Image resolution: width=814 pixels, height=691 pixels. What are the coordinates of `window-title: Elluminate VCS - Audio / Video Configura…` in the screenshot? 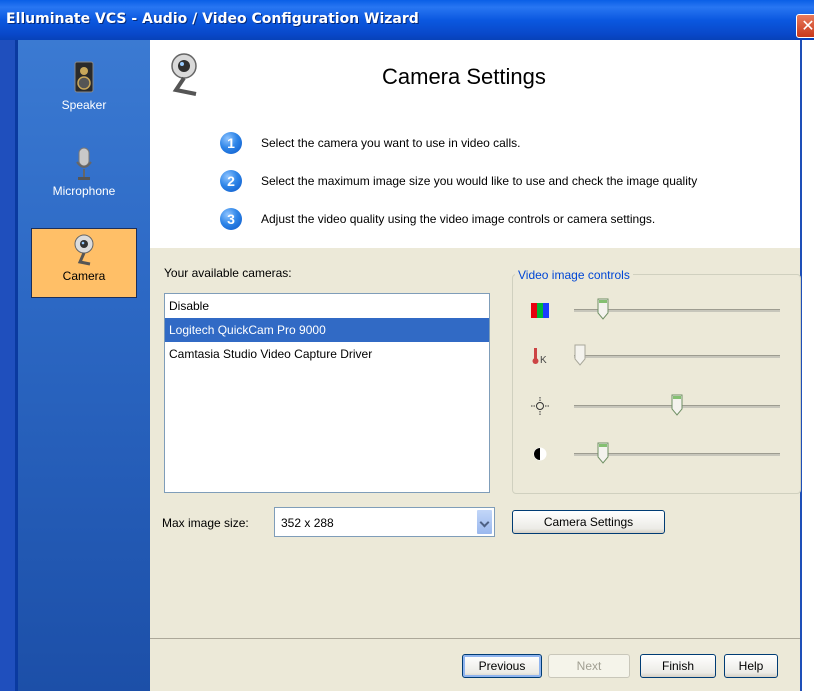 It's located at (212, 19).